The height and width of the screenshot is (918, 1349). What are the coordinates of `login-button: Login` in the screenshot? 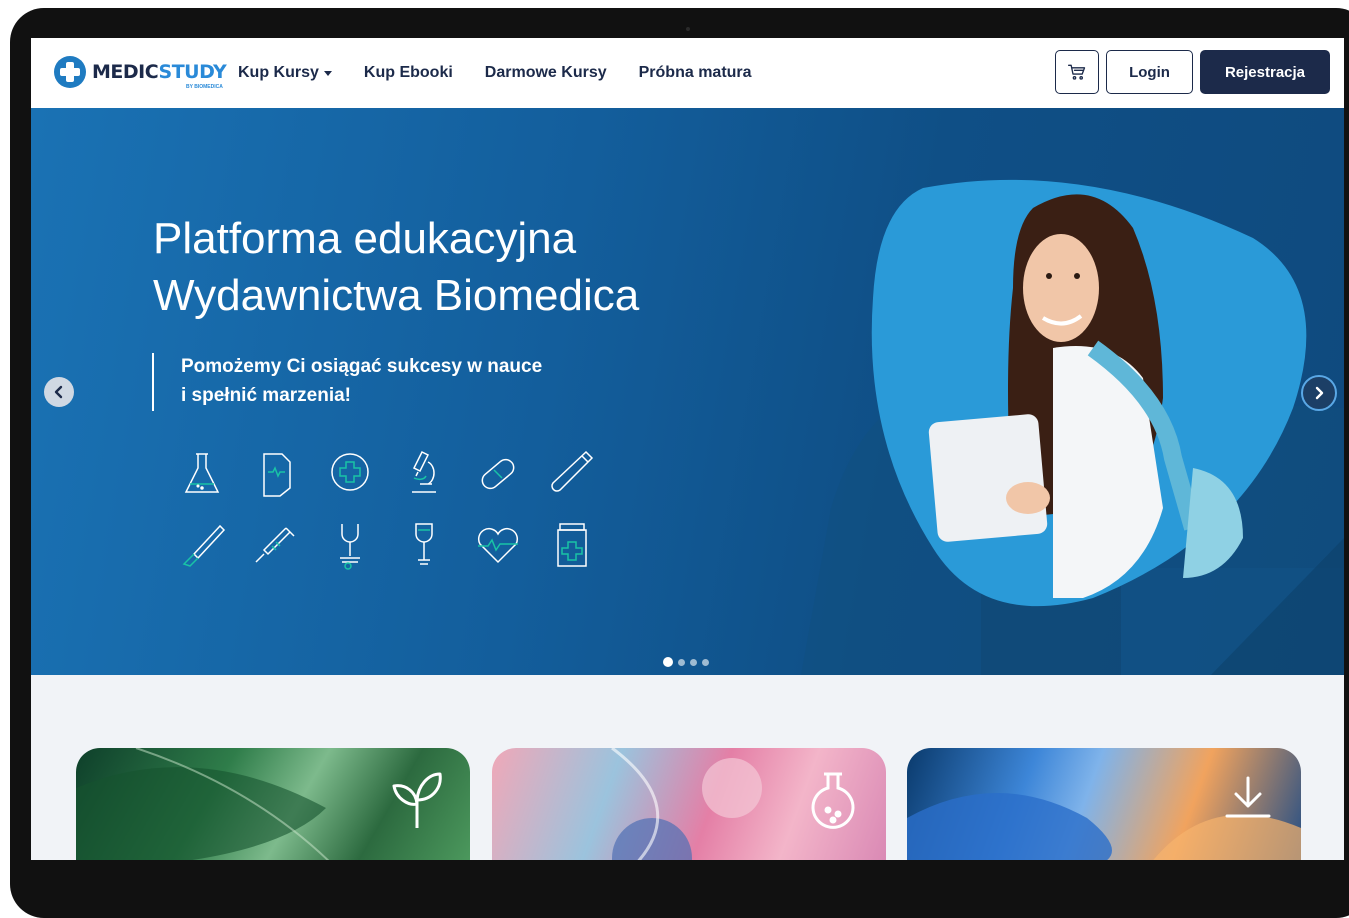 It's located at (1149, 72).